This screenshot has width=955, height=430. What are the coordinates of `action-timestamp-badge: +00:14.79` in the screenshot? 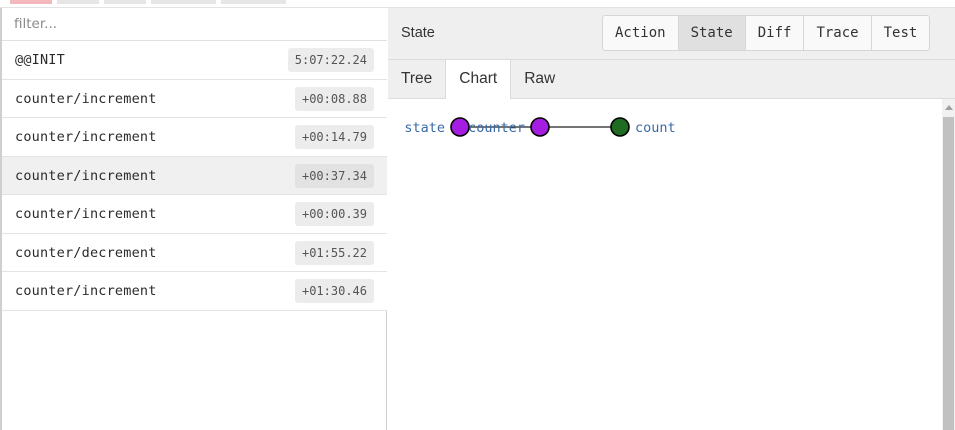 It's located at (334, 137).